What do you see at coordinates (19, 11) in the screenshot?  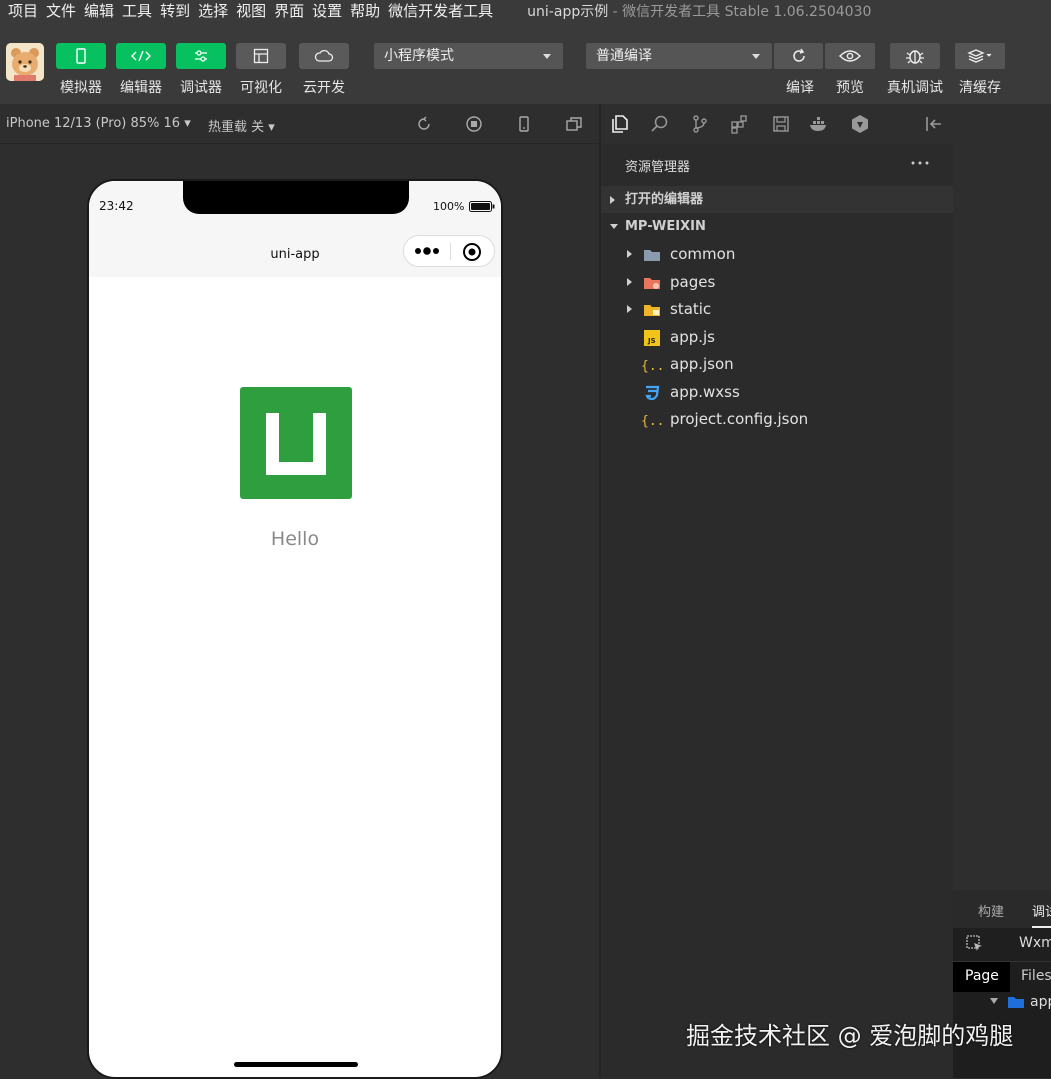 I see `menu-item-project: 项目` at bounding box center [19, 11].